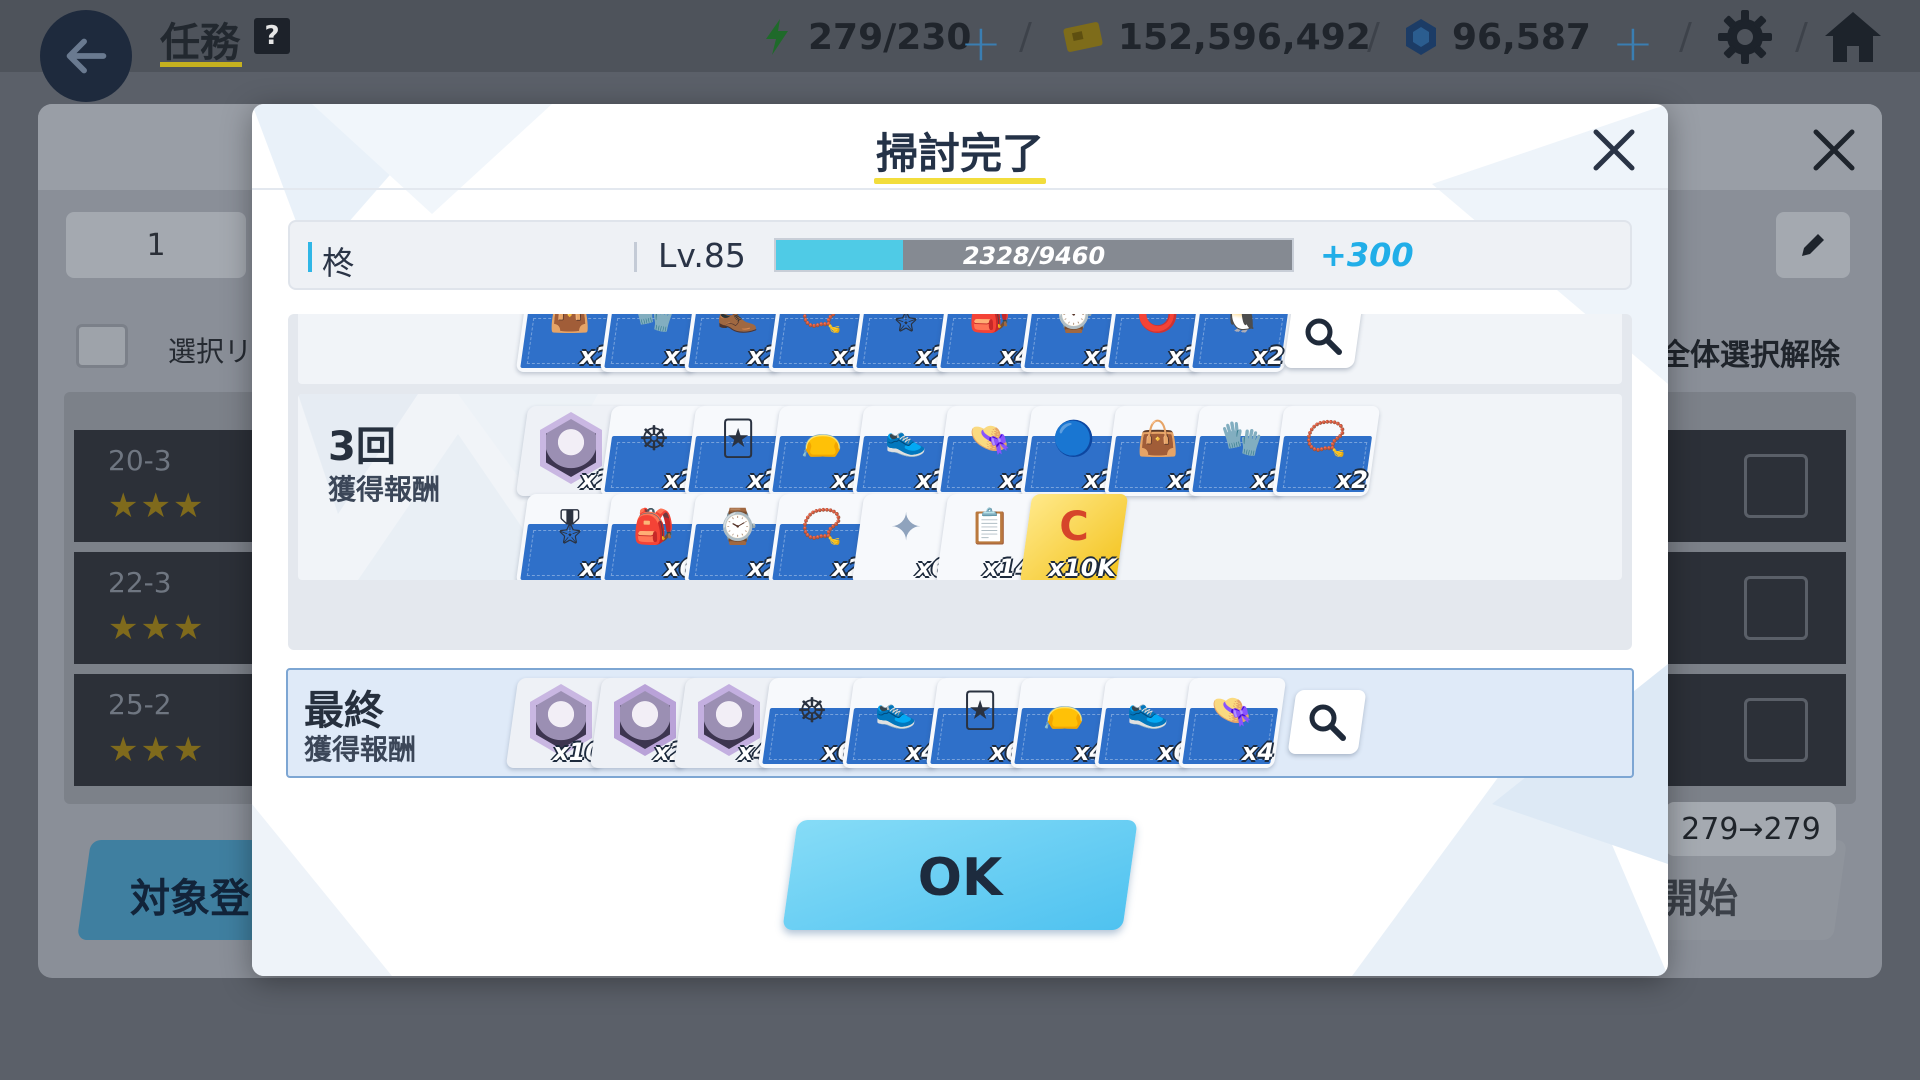 The height and width of the screenshot is (1080, 1920). I want to click on stage-label: 20-3, so click(140, 460).